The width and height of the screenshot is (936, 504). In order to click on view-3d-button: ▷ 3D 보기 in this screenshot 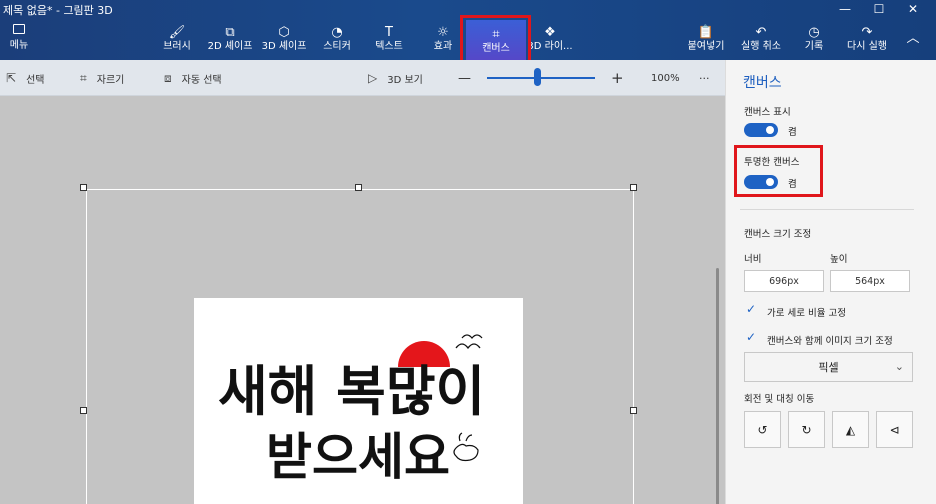, I will do `click(395, 78)`.